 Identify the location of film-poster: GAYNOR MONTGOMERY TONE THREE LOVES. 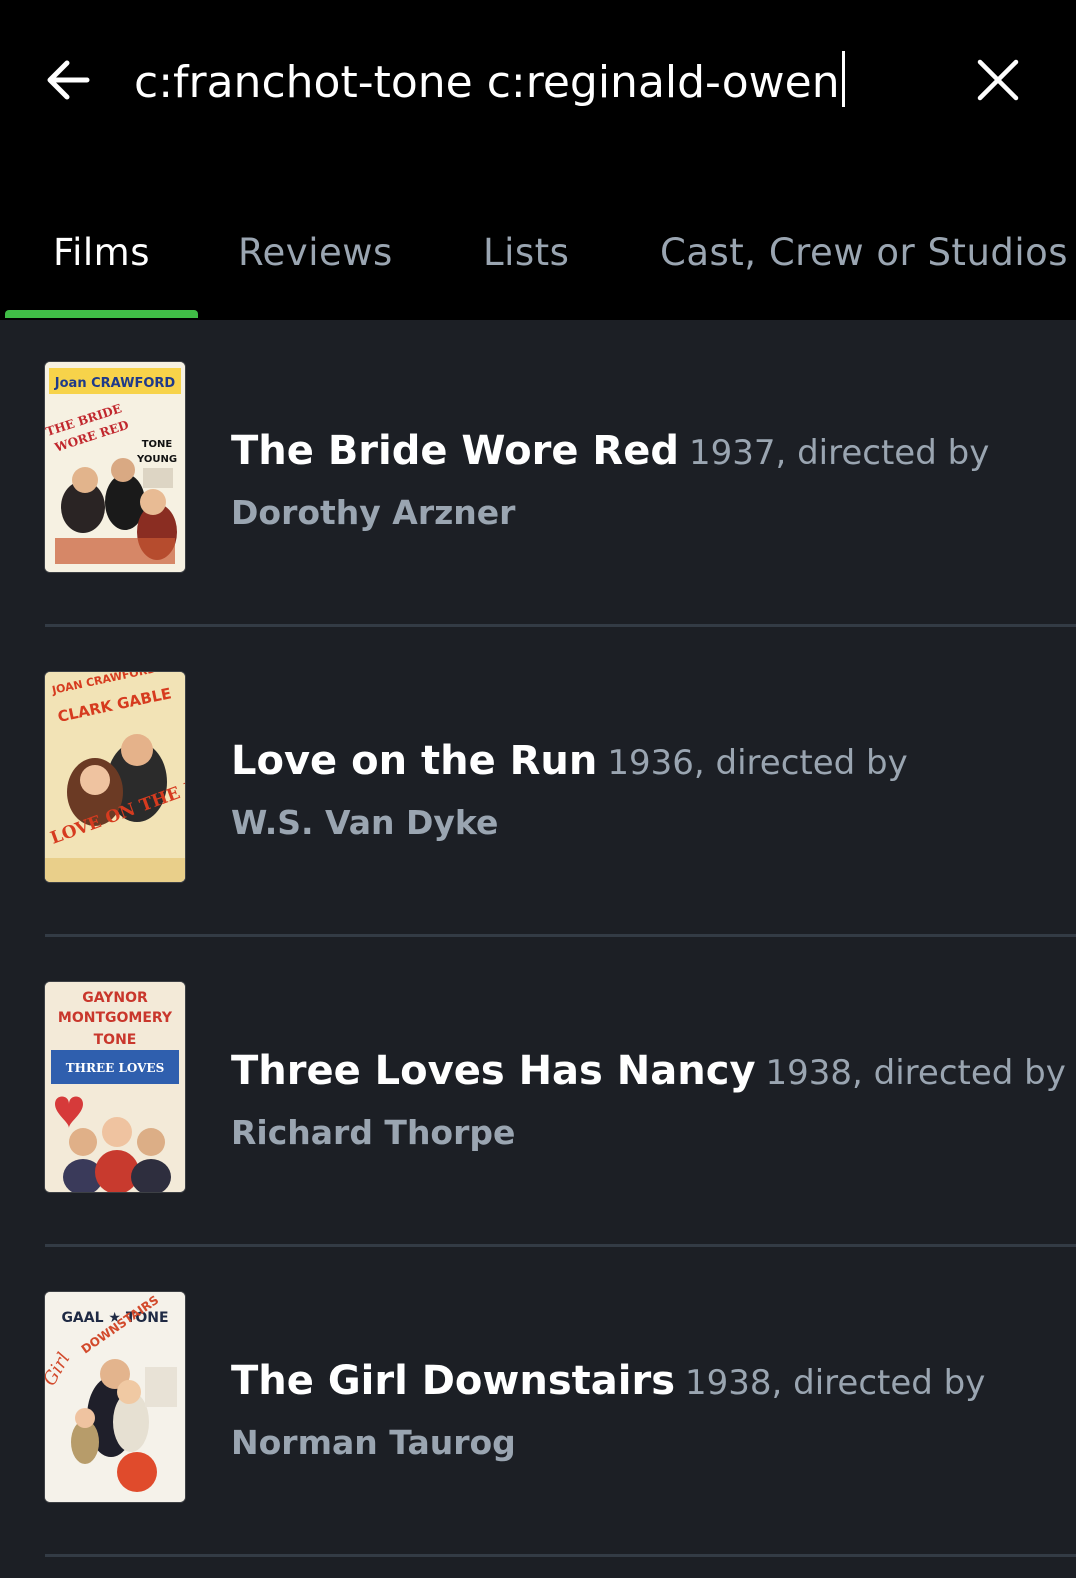
(115, 1087).